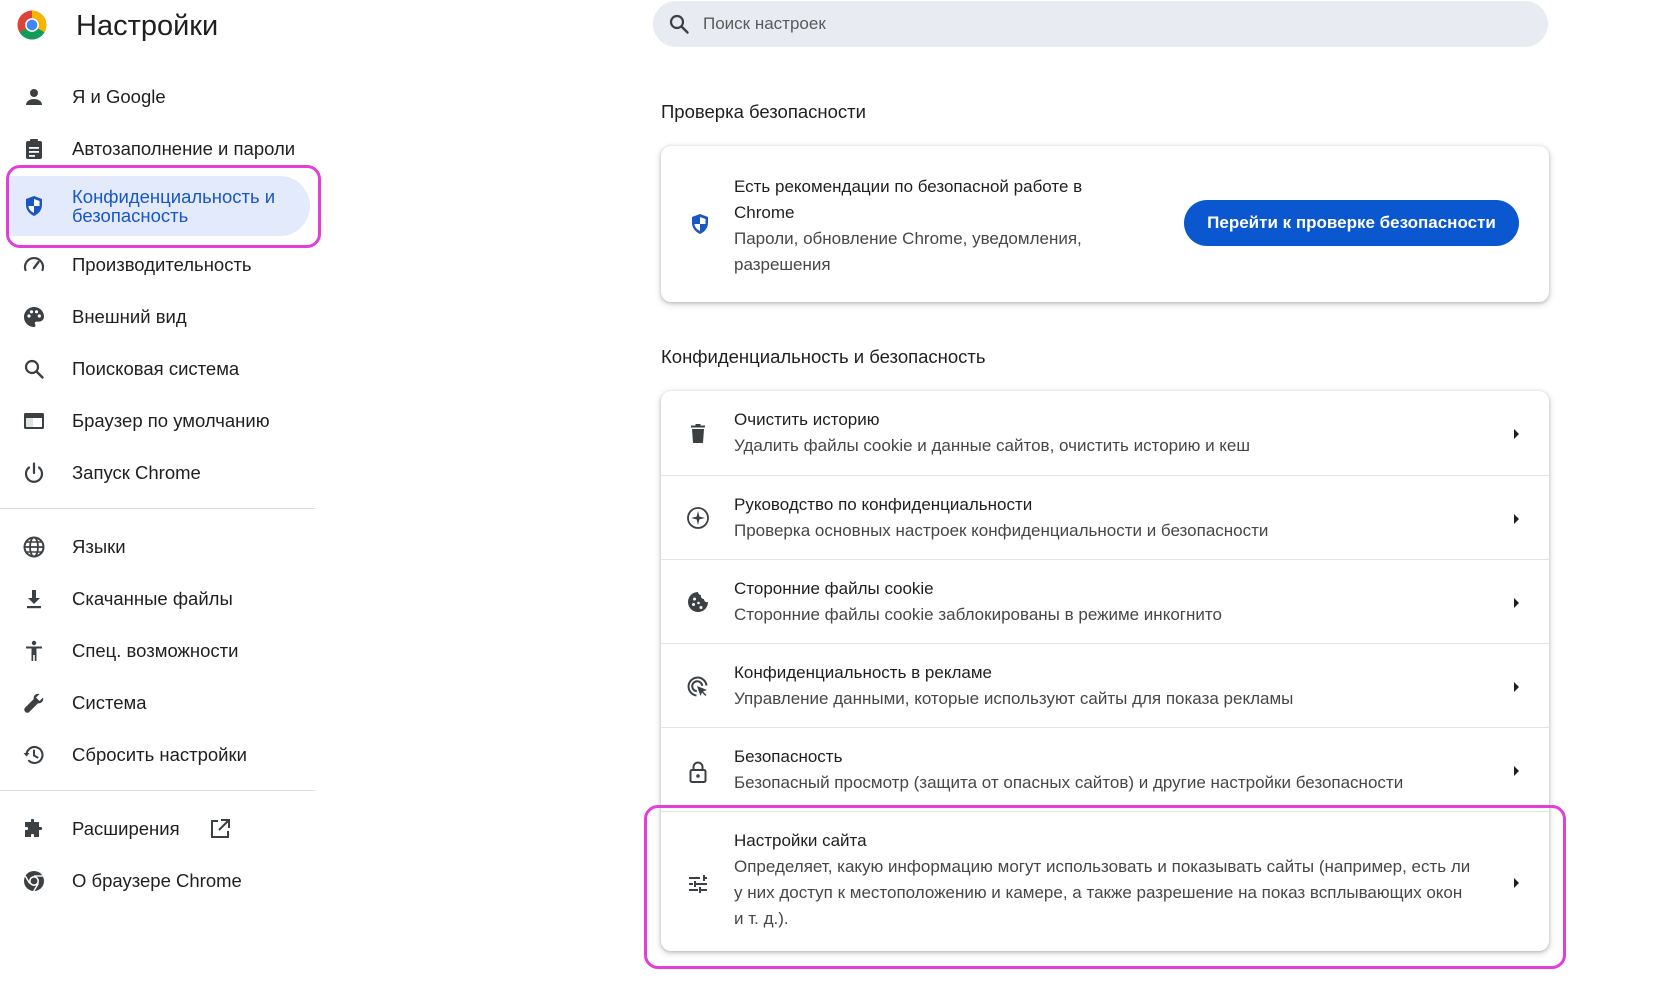  I want to click on tune-icon, so click(698, 884).